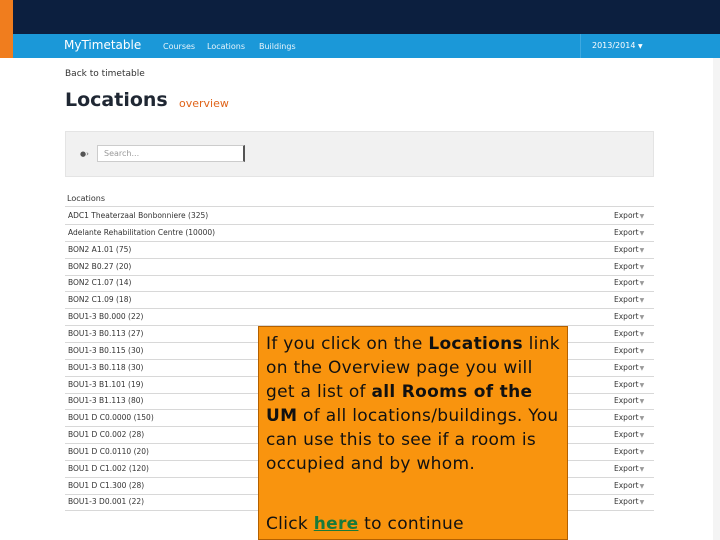 Image resolution: width=720 pixels, height=540 pixels. Describe the element at coordinates (106, 485) in the screenshot. I see `location-row-name: BOU1 D C1.300 (28)` at that location.